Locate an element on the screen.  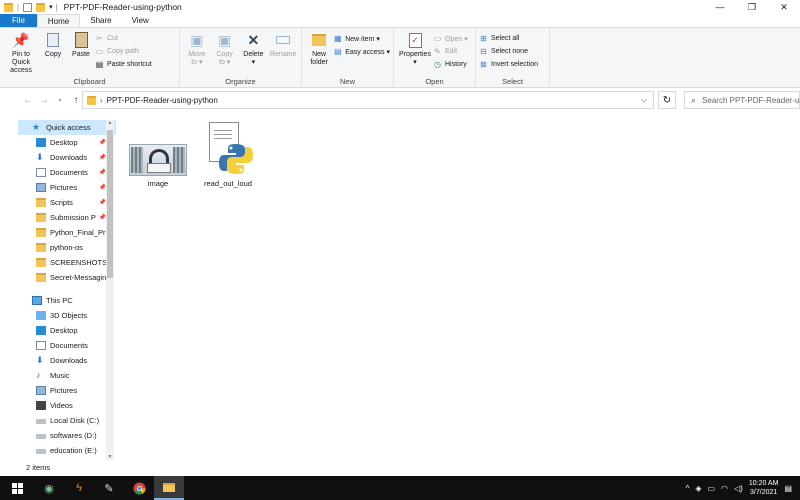
select-all-button: ⊞ Select all is located at coordinates (508, 38).